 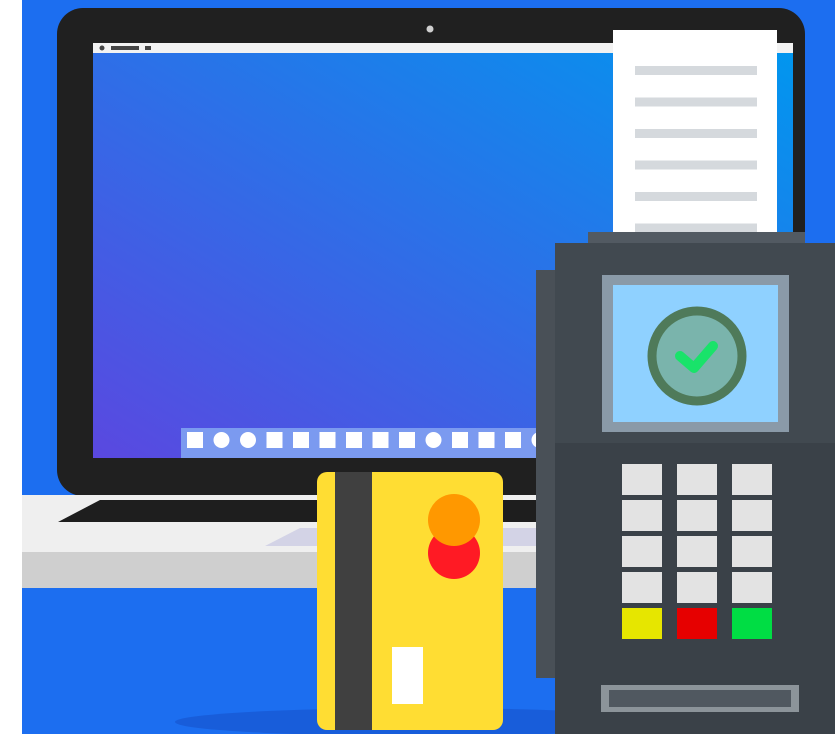 What do you see at coordinates (410, 601) in the screenshot?
I see `credit-card-icon` at bounding box center [410, 601].